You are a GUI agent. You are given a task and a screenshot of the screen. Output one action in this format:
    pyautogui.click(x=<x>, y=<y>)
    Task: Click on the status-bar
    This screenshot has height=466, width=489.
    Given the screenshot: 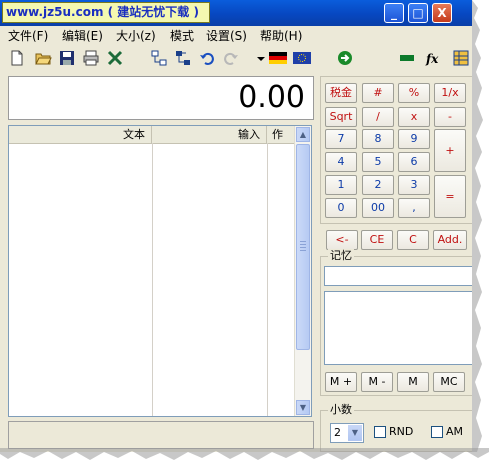 What is the action you would take?
    pyautogui.click(x=161, y=435)
    